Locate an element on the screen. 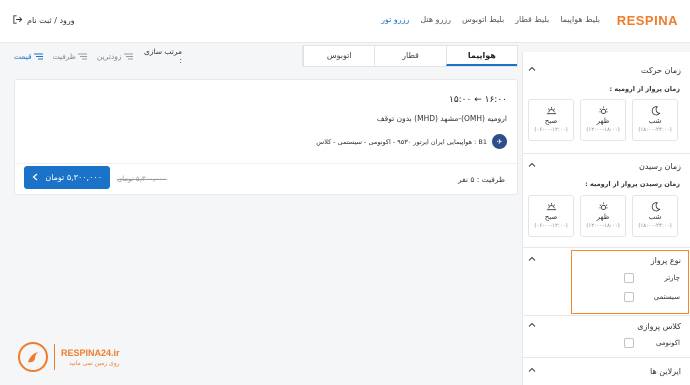 Image resolution: width=690 pixels, height=385 pixels. departure-subtitle: زمان پرواز از ارومیه : is located at coordinates (644, 89).